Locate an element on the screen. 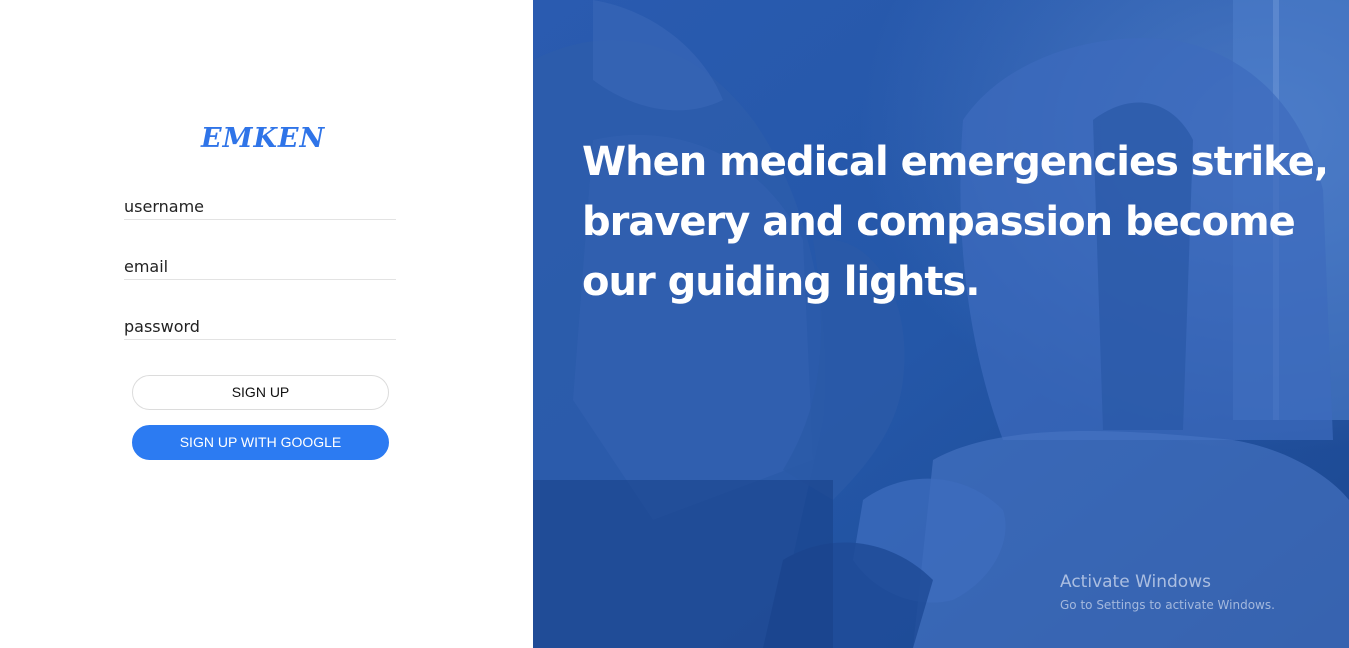 This screenshot has width=1349, height=648. username-field is located at coordinates (260, 206).